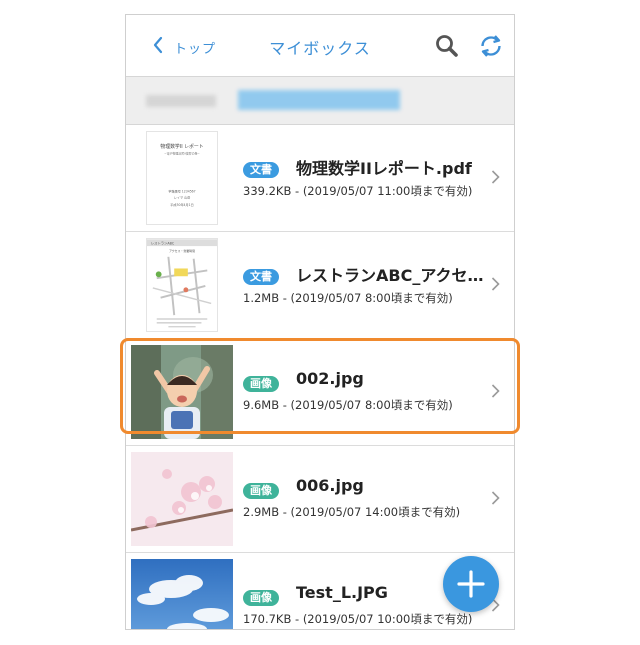 The image size is (640, 645). I want to click on sky-photo-thumbnail, so click(182, 594).